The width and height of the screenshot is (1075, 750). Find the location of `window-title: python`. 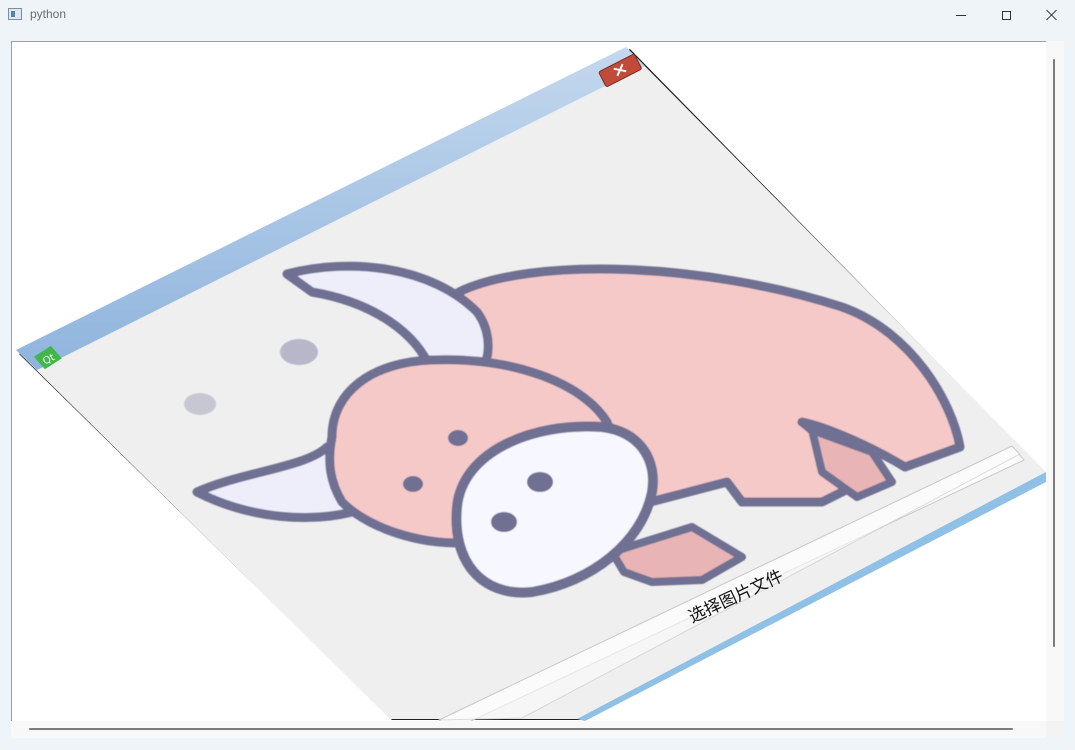

window-title: python is located at coordinates (48, 14).